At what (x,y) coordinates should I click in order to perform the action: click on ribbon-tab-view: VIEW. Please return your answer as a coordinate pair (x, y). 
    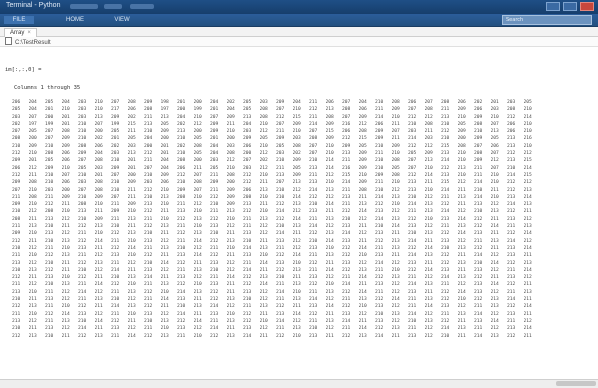
    Looking at the image, I should click on (122, 20).